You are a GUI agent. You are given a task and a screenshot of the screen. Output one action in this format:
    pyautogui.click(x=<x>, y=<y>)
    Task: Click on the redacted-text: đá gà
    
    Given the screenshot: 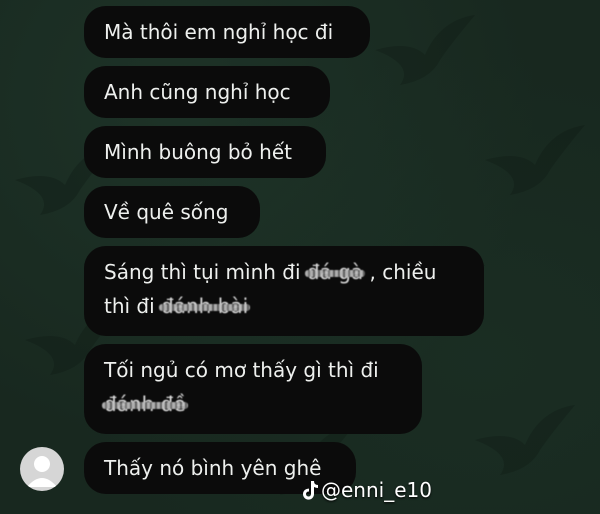 What is the action you would take?
    pyautogui.click(x=335, y=272)
    